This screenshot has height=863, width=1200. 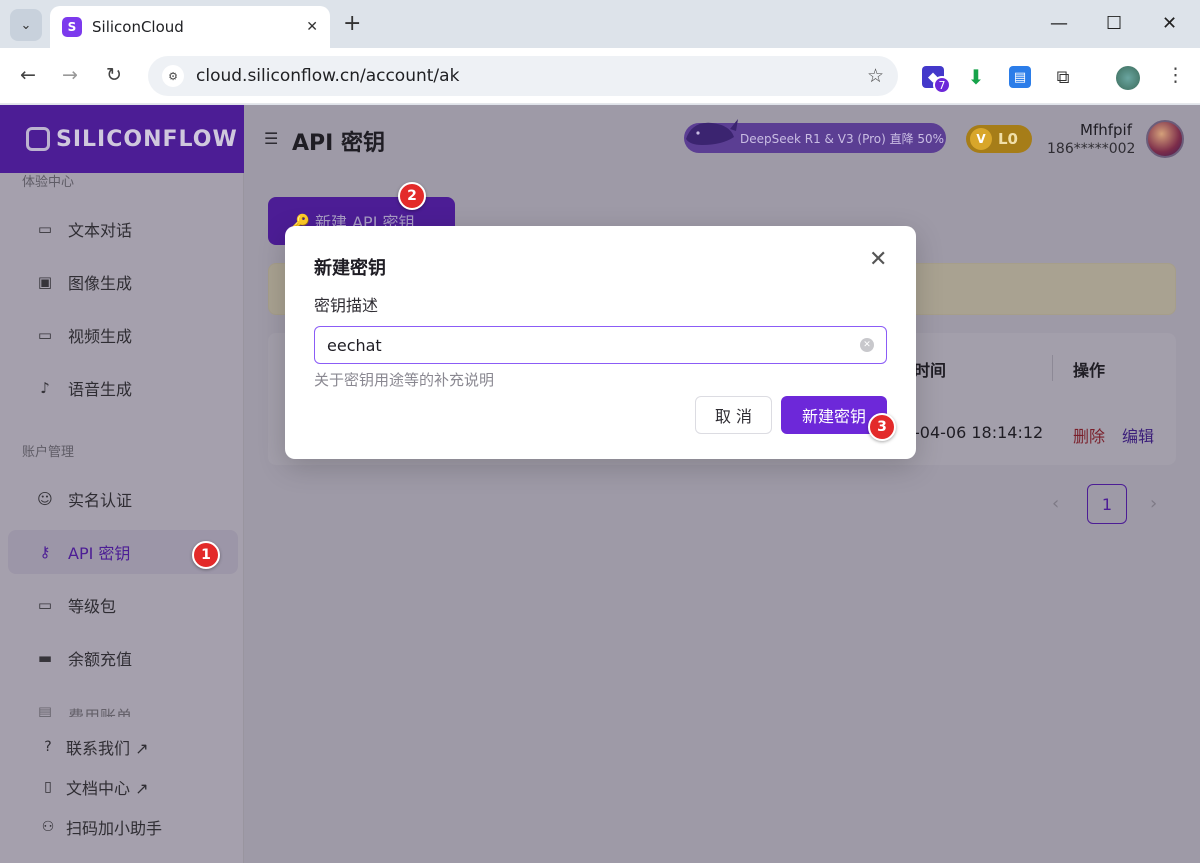 I want to click on menu-collapse-icon: ☰, so click(x=271, y=138).